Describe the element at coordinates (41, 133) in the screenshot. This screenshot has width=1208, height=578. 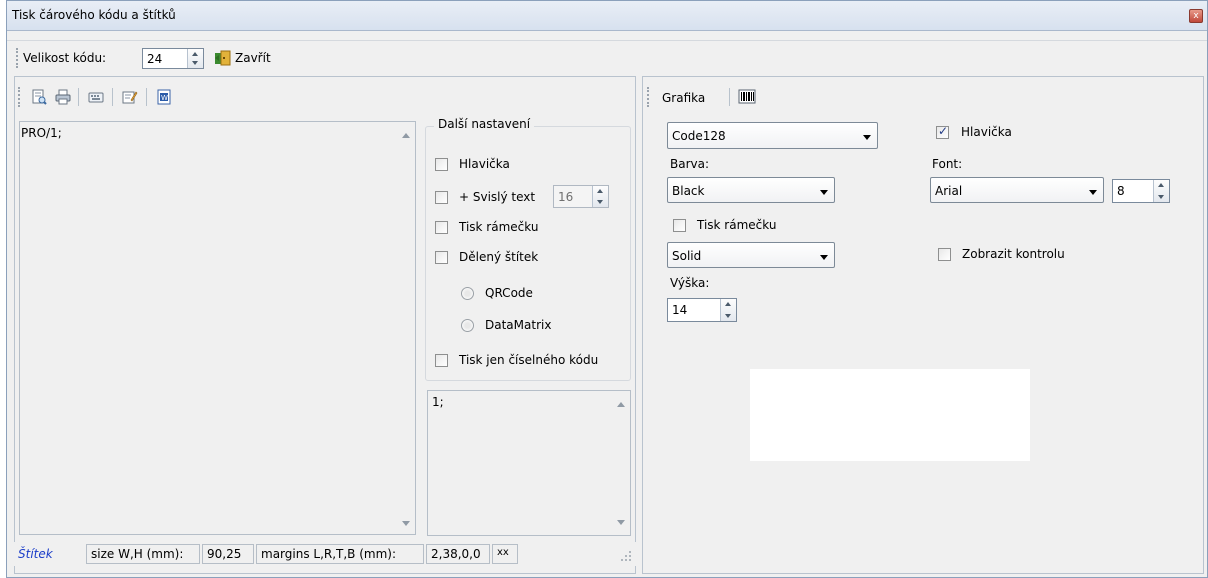
I see `main-text-content: PRO/1;` at that location.